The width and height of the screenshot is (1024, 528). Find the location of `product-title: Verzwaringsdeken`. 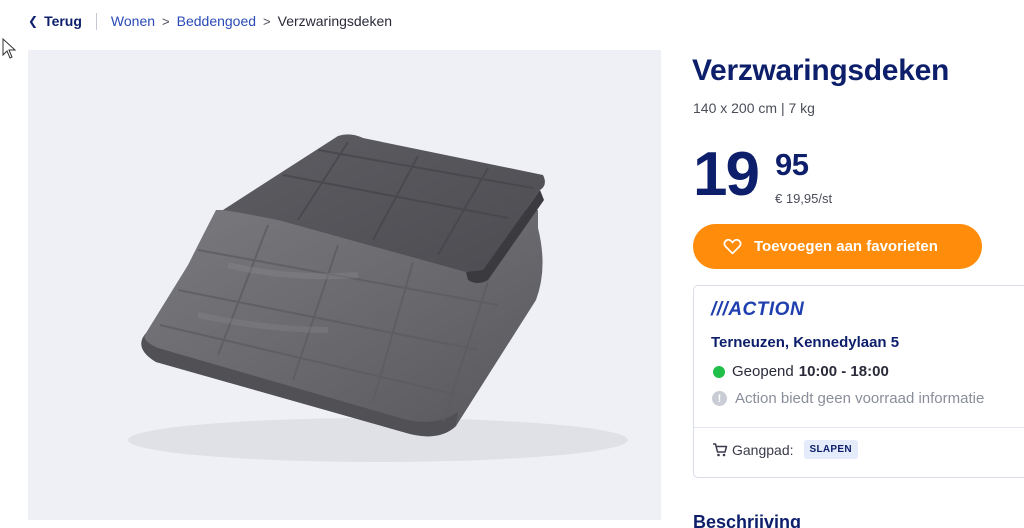

product-title: Verzwaringsdeken is located at coordinates (820, 70).